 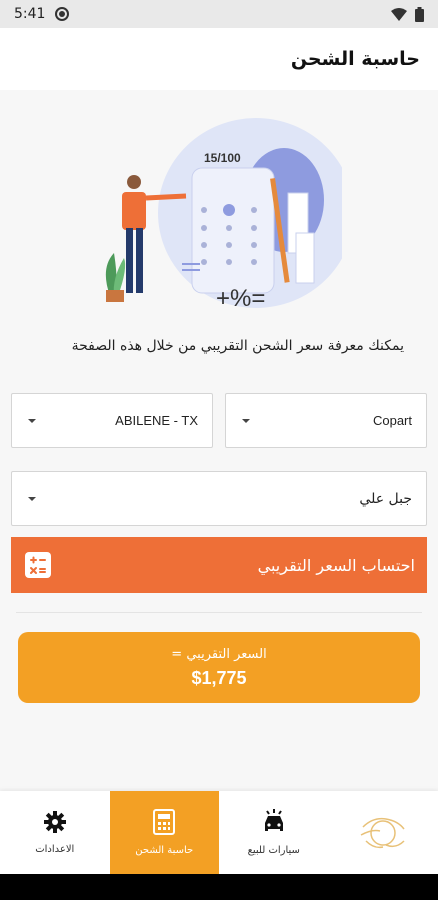 What do you see at coordinates (273, 850) in the screenshot?
I see `nav-label-cars-for-sale: سيارات للبيع` at bounding box center [273, 850].